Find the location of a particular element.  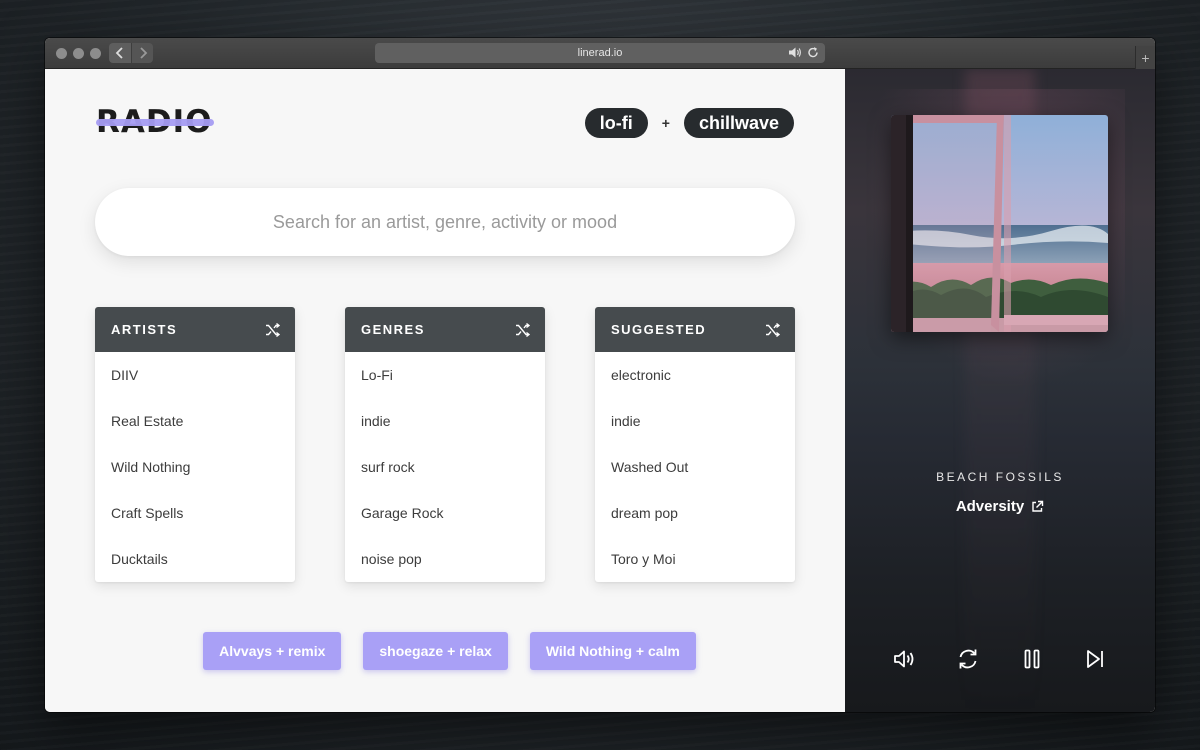

chip-shoegaze-relax: shoegaze + relax is located at coordinates (435, 651).